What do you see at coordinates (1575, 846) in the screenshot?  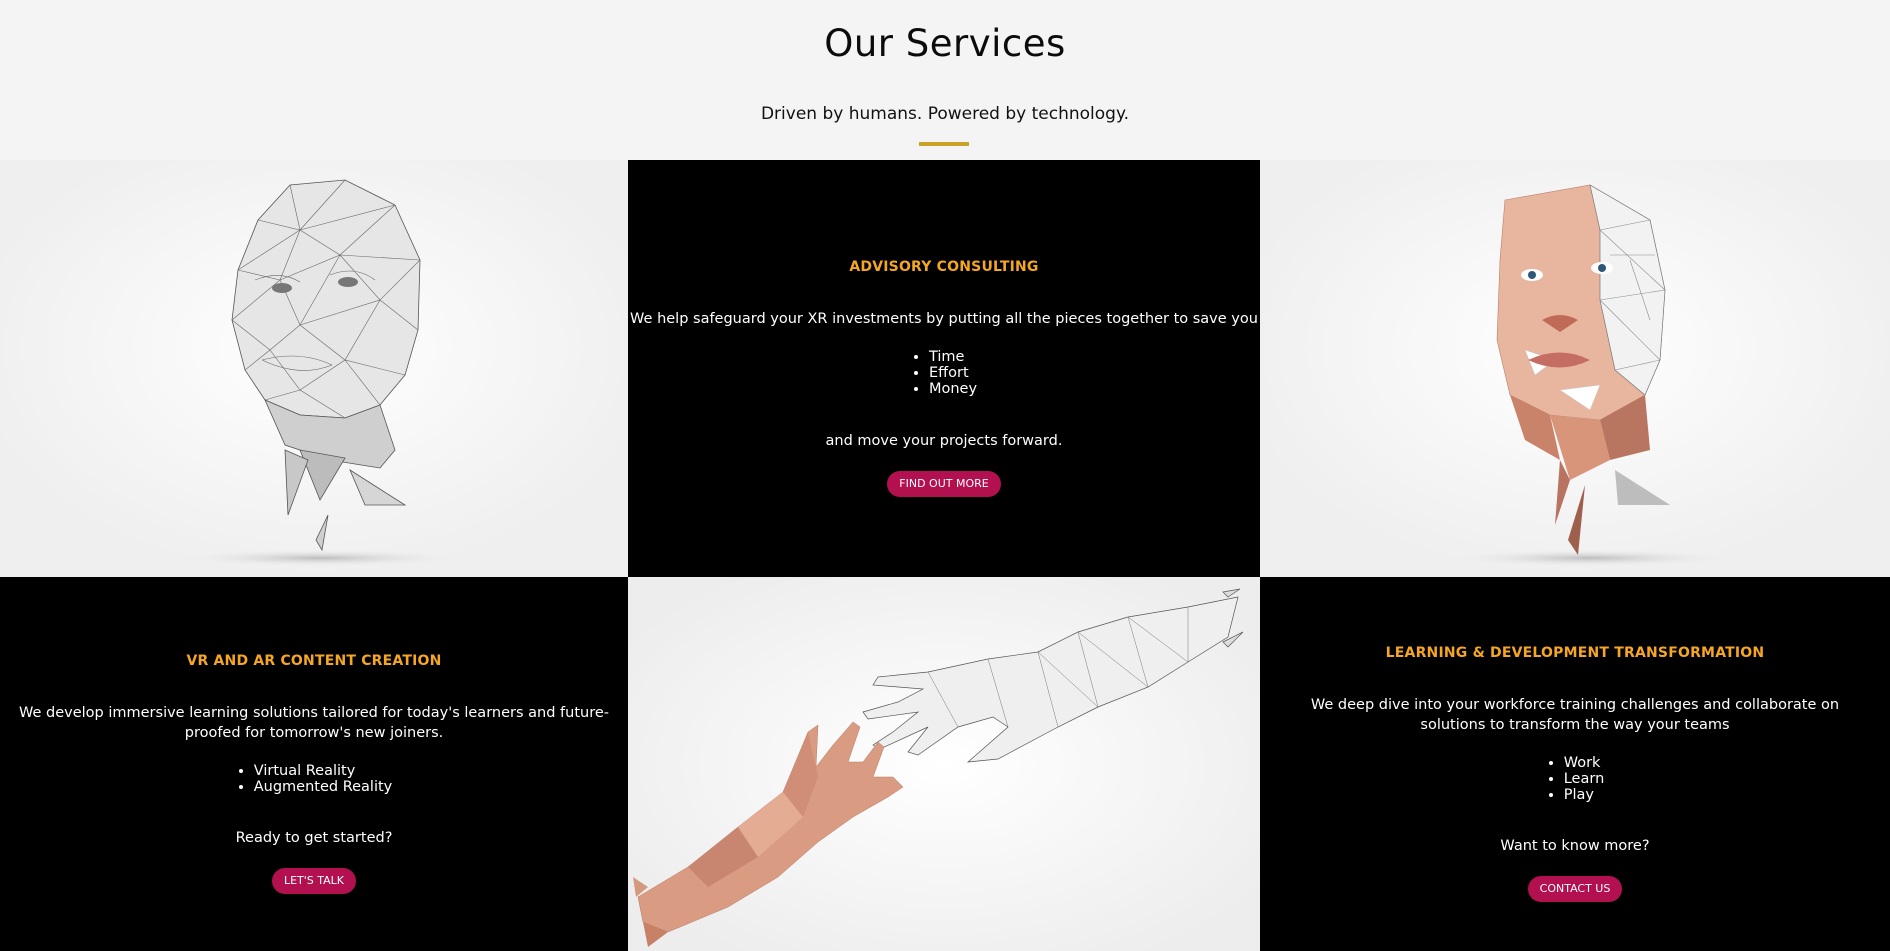 I see `learning-outro: Want to know more?` at bounding box center [1575, 846].